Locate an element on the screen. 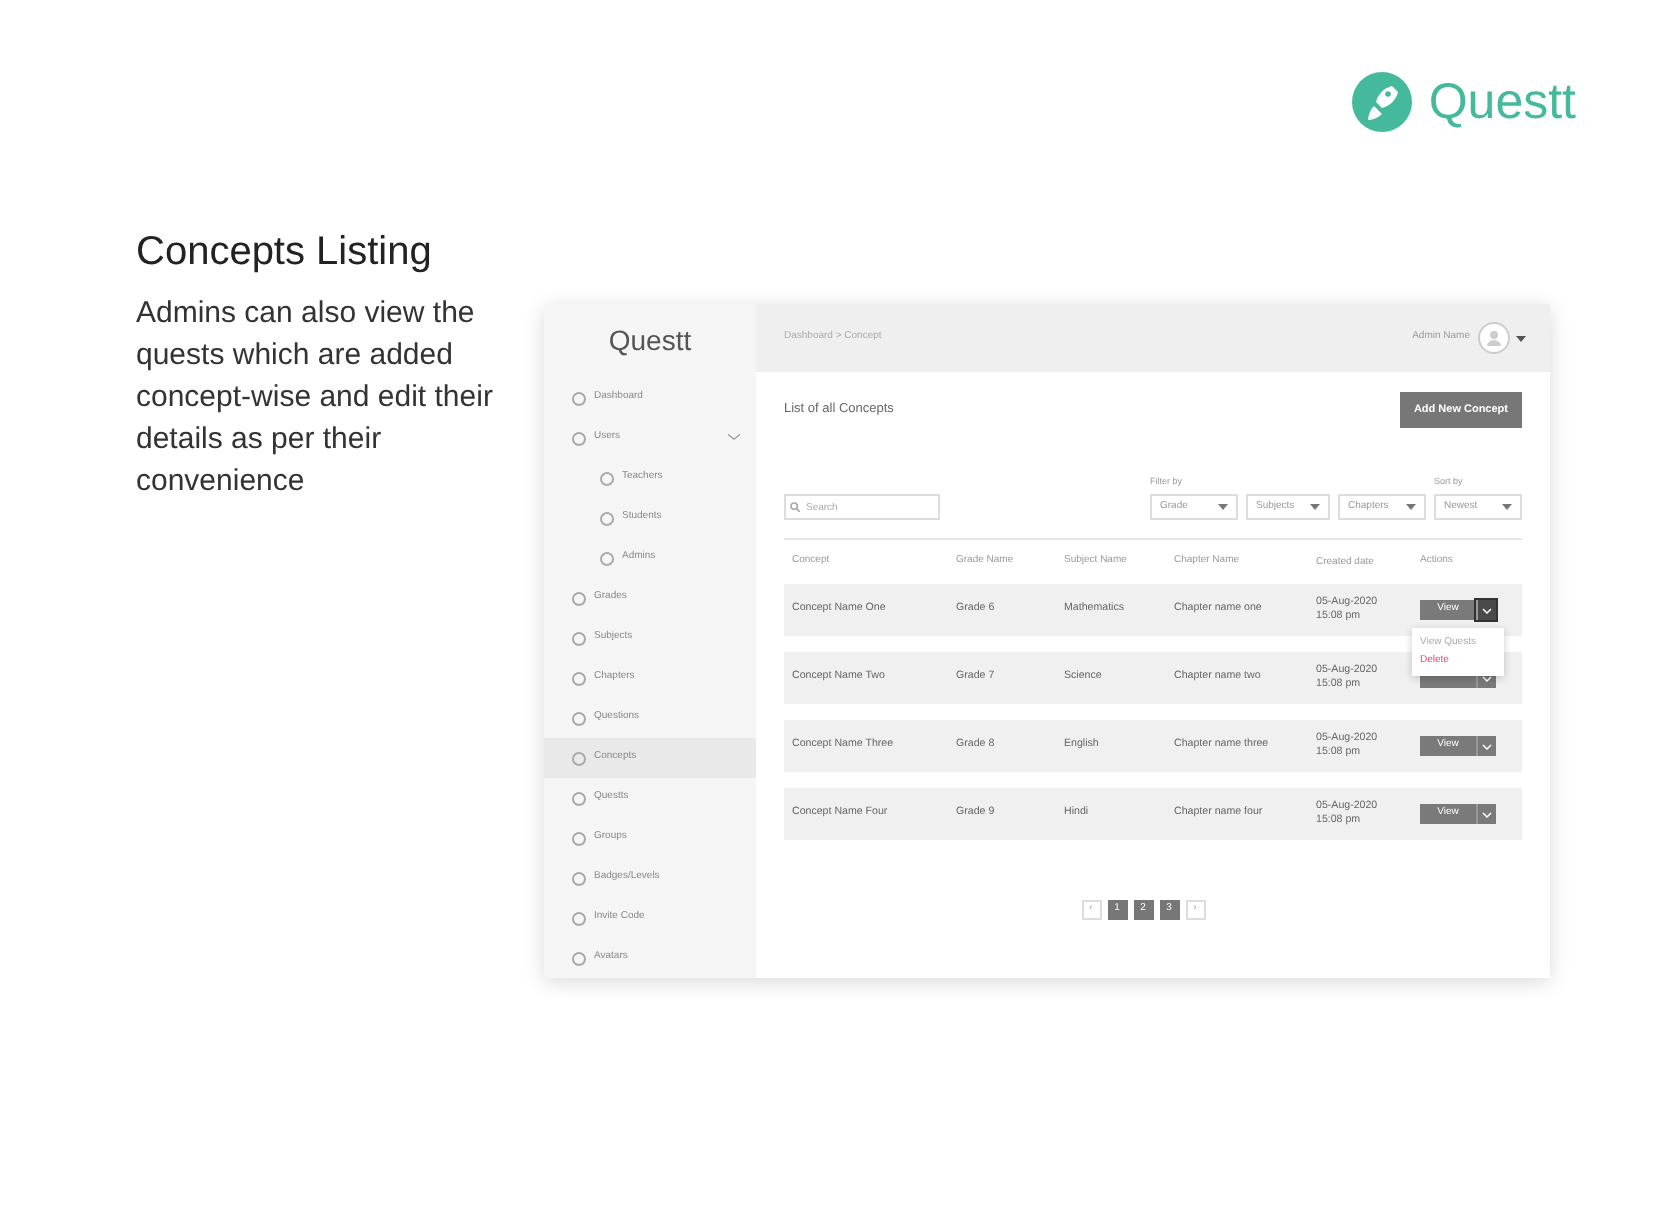 Image resolution: width=1656 pixels, height=1208 pixels. avatar-icon is located at coordinates (1494, 338).